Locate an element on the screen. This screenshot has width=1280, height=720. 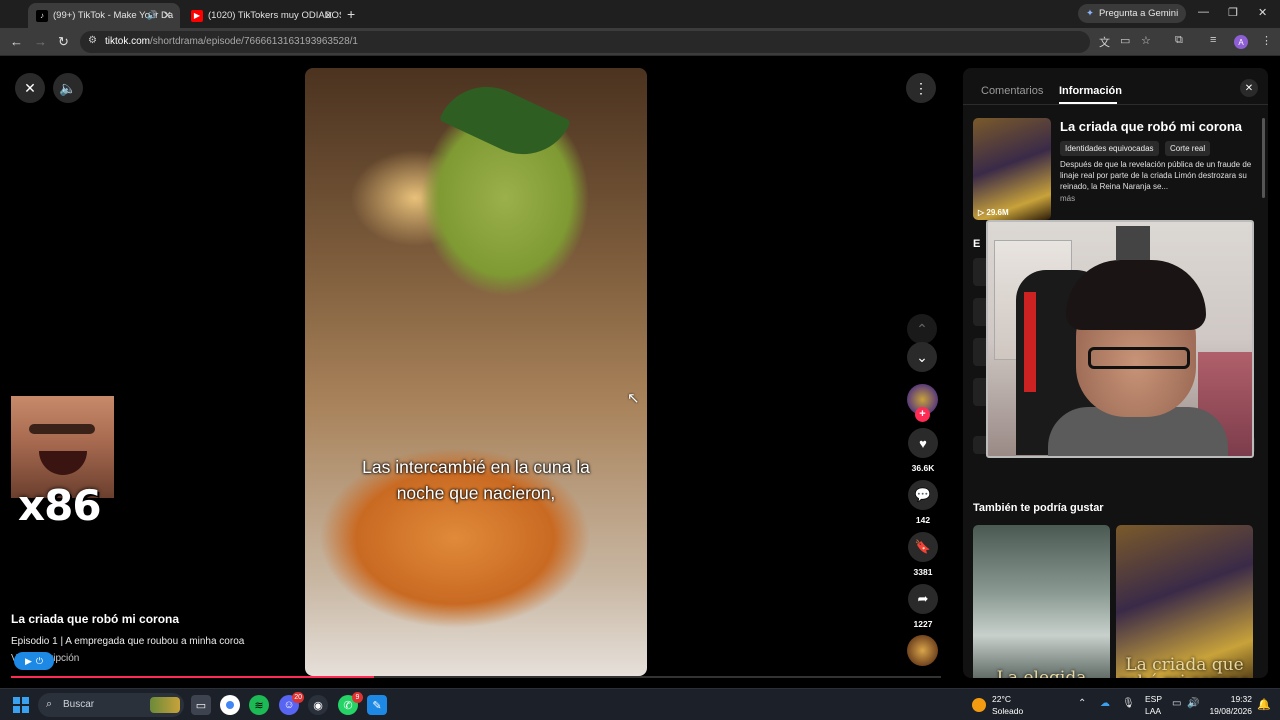
speaker-icon: 🔈 is located at coordinates (68, 87).